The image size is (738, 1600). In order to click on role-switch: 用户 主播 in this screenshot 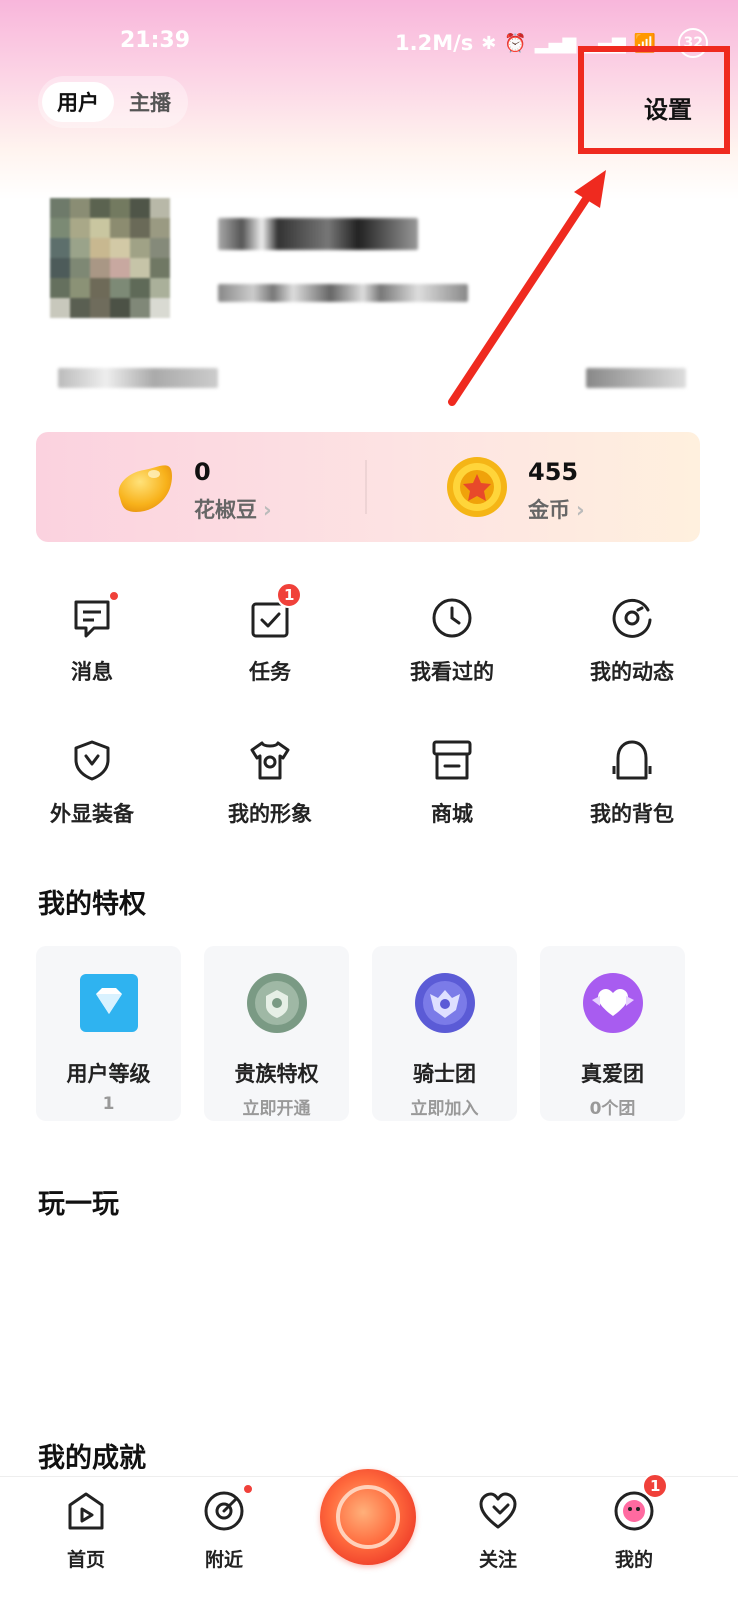, I will do `click(113, 102)`.